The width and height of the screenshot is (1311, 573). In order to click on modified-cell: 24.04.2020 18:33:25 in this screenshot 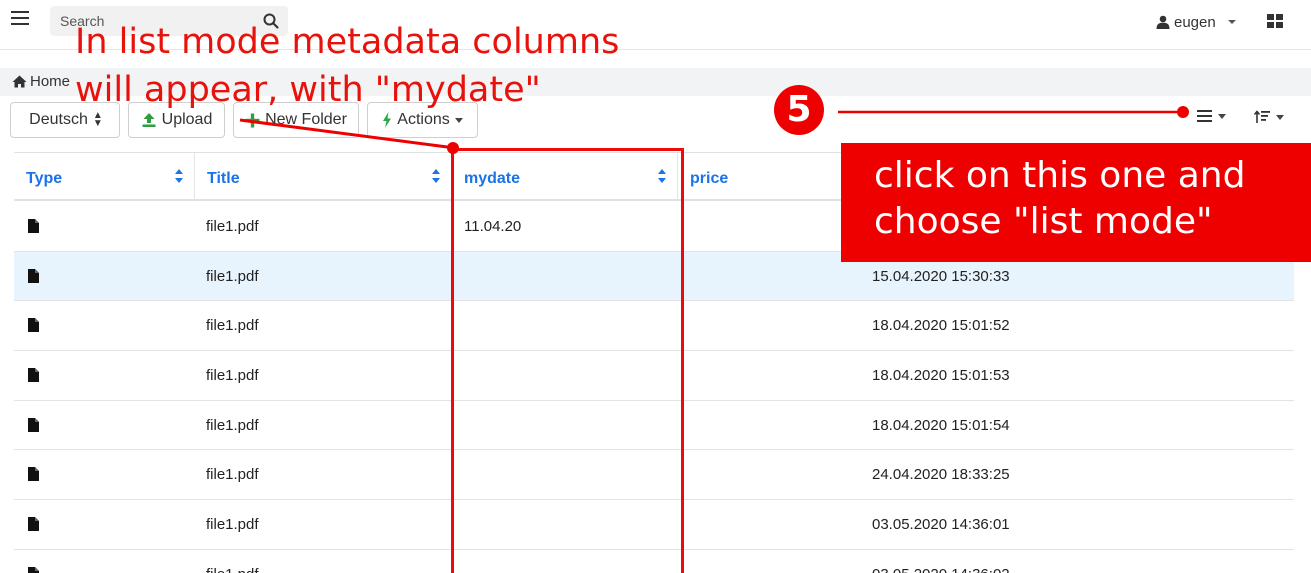, I will do `click(941, 475)`.